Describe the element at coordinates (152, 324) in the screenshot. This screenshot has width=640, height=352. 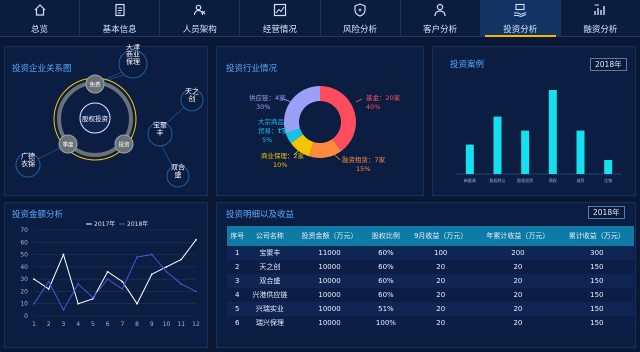
I see `line-x-tick: 9` at that location.